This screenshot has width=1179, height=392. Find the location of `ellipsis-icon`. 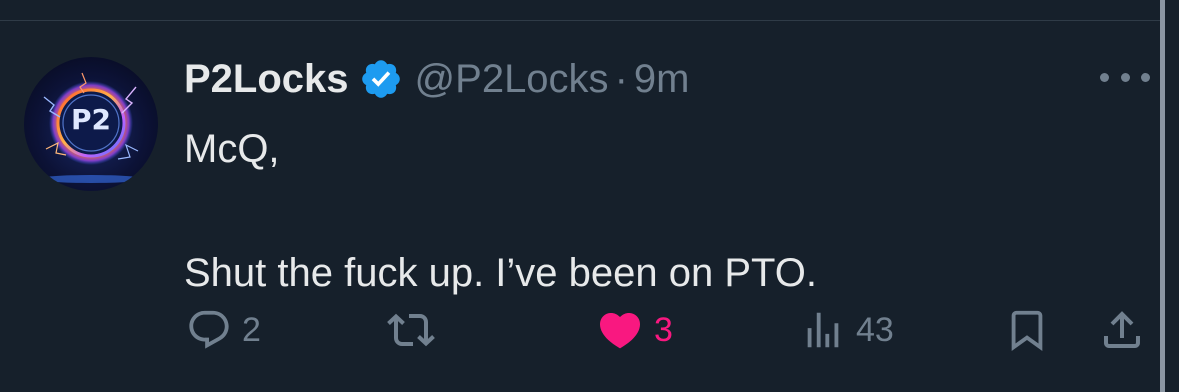

ellipsis-icon is located at coordinates (1125, 77).